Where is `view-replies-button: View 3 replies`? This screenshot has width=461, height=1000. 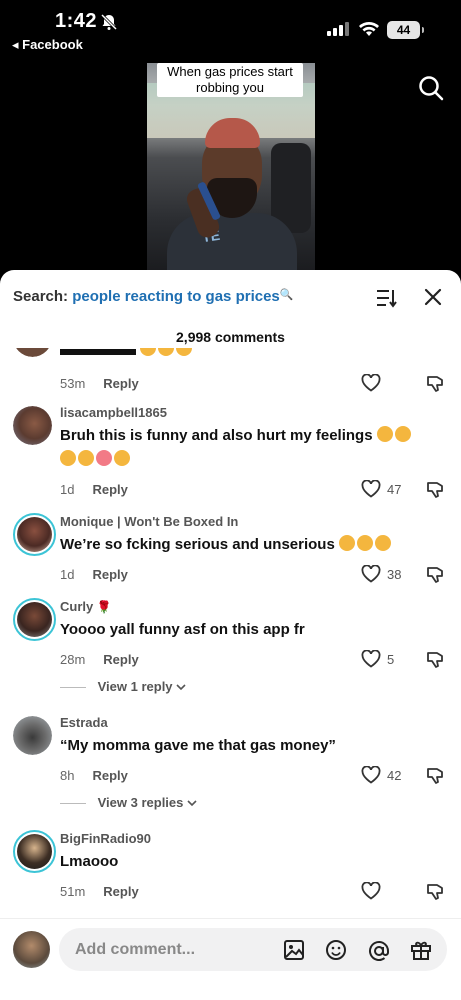 view-replies-button: View 3 replies is located at coordinates (128, 802).